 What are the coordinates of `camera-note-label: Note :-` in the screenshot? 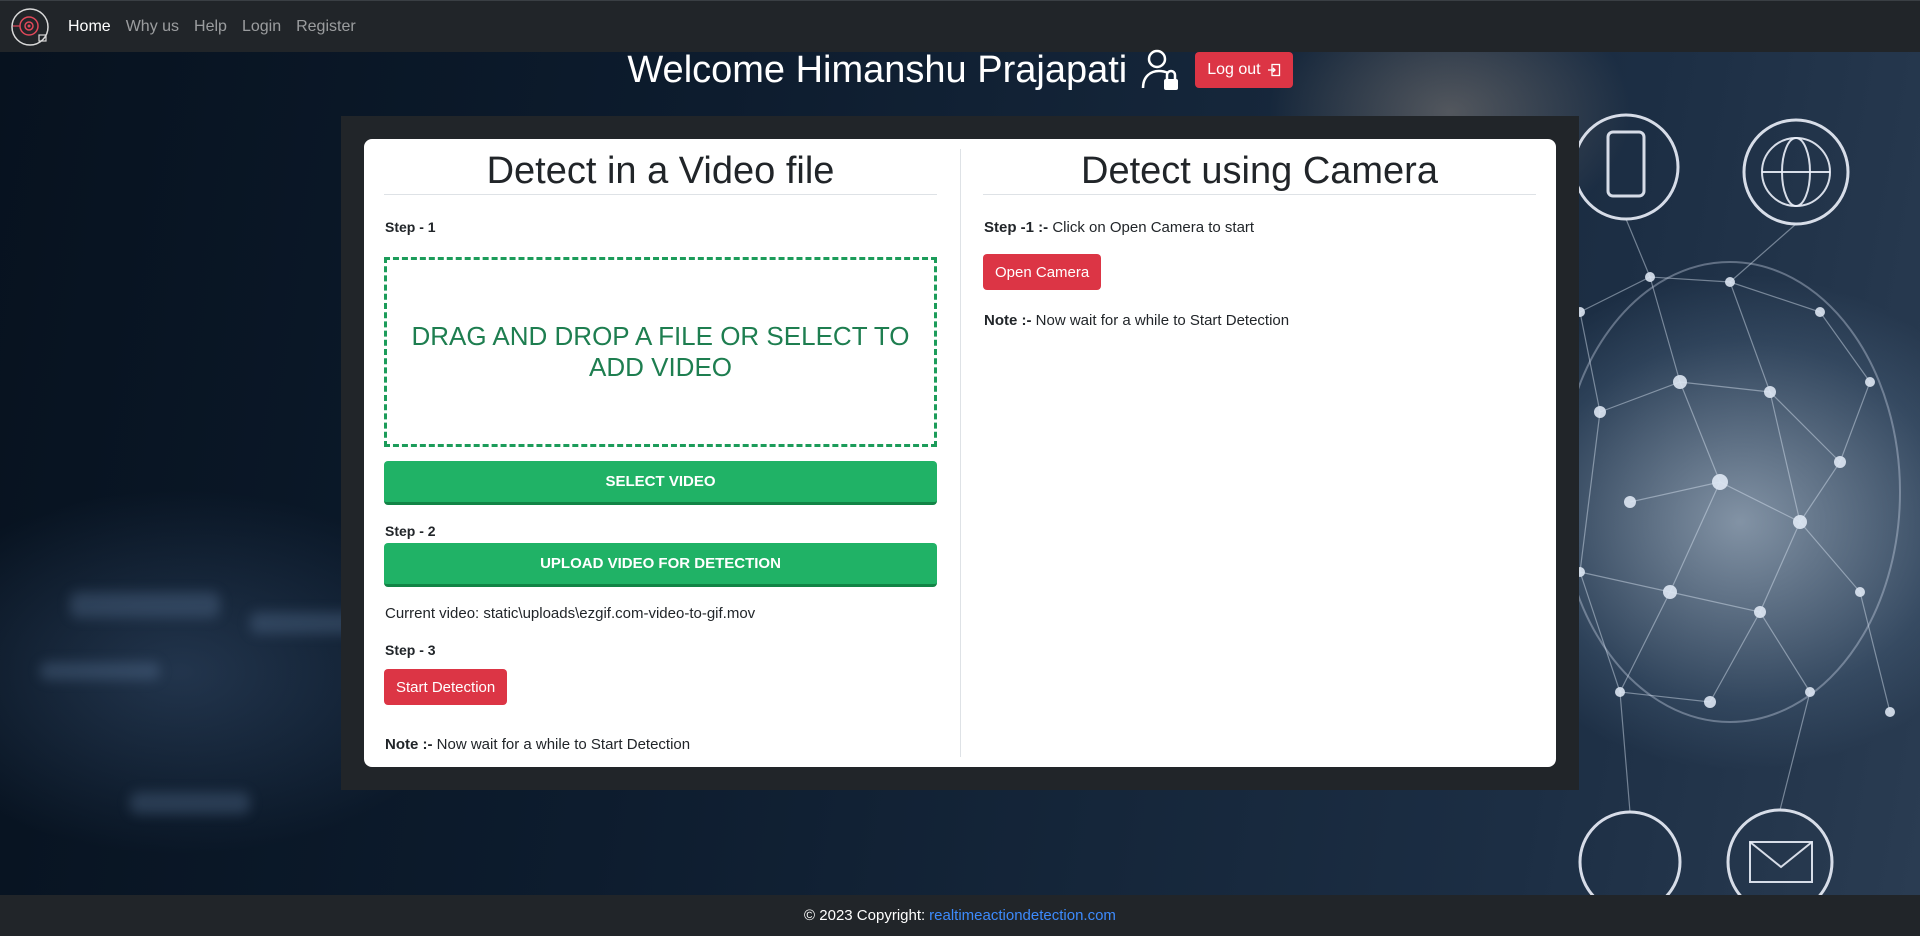 It's located at (1008, 320).